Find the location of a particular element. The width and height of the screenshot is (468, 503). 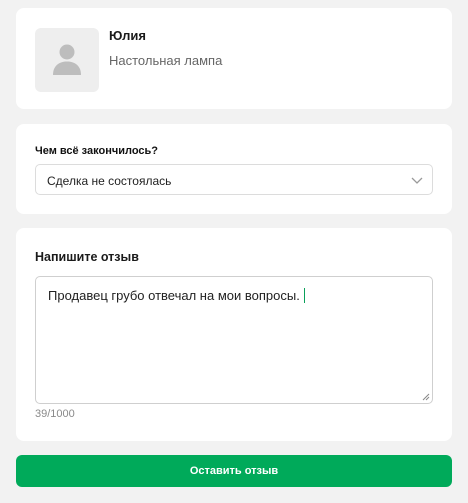

item-title: Настольная лампа is located at coordinates (166, 60).